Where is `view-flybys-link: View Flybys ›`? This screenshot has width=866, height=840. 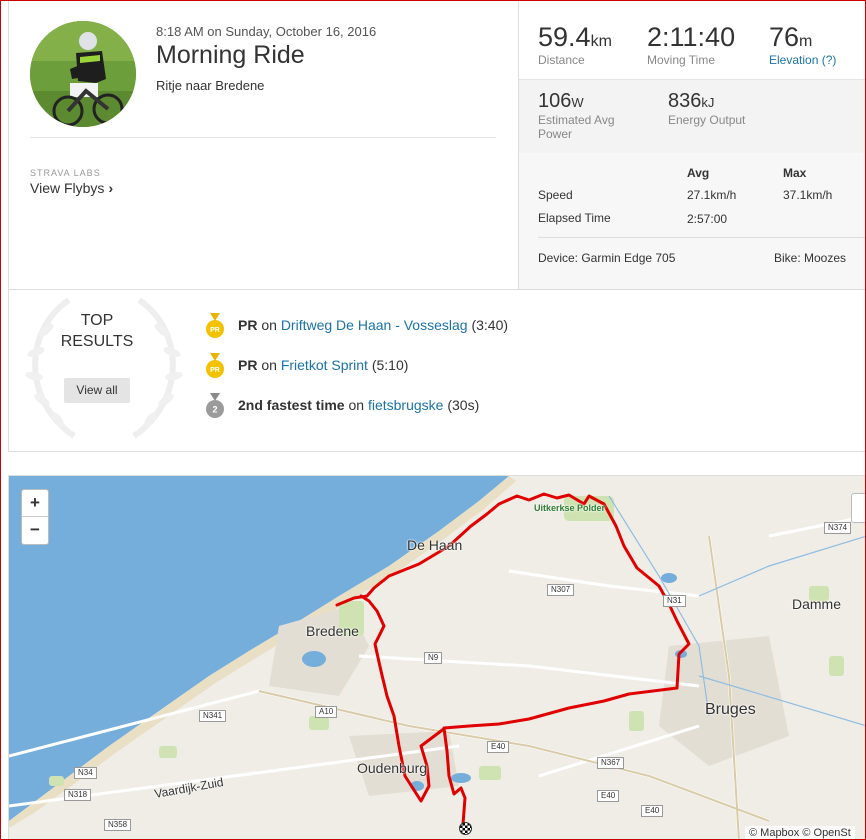
view-flybys-link: View Flybys › is located at coordinates (71, 188).